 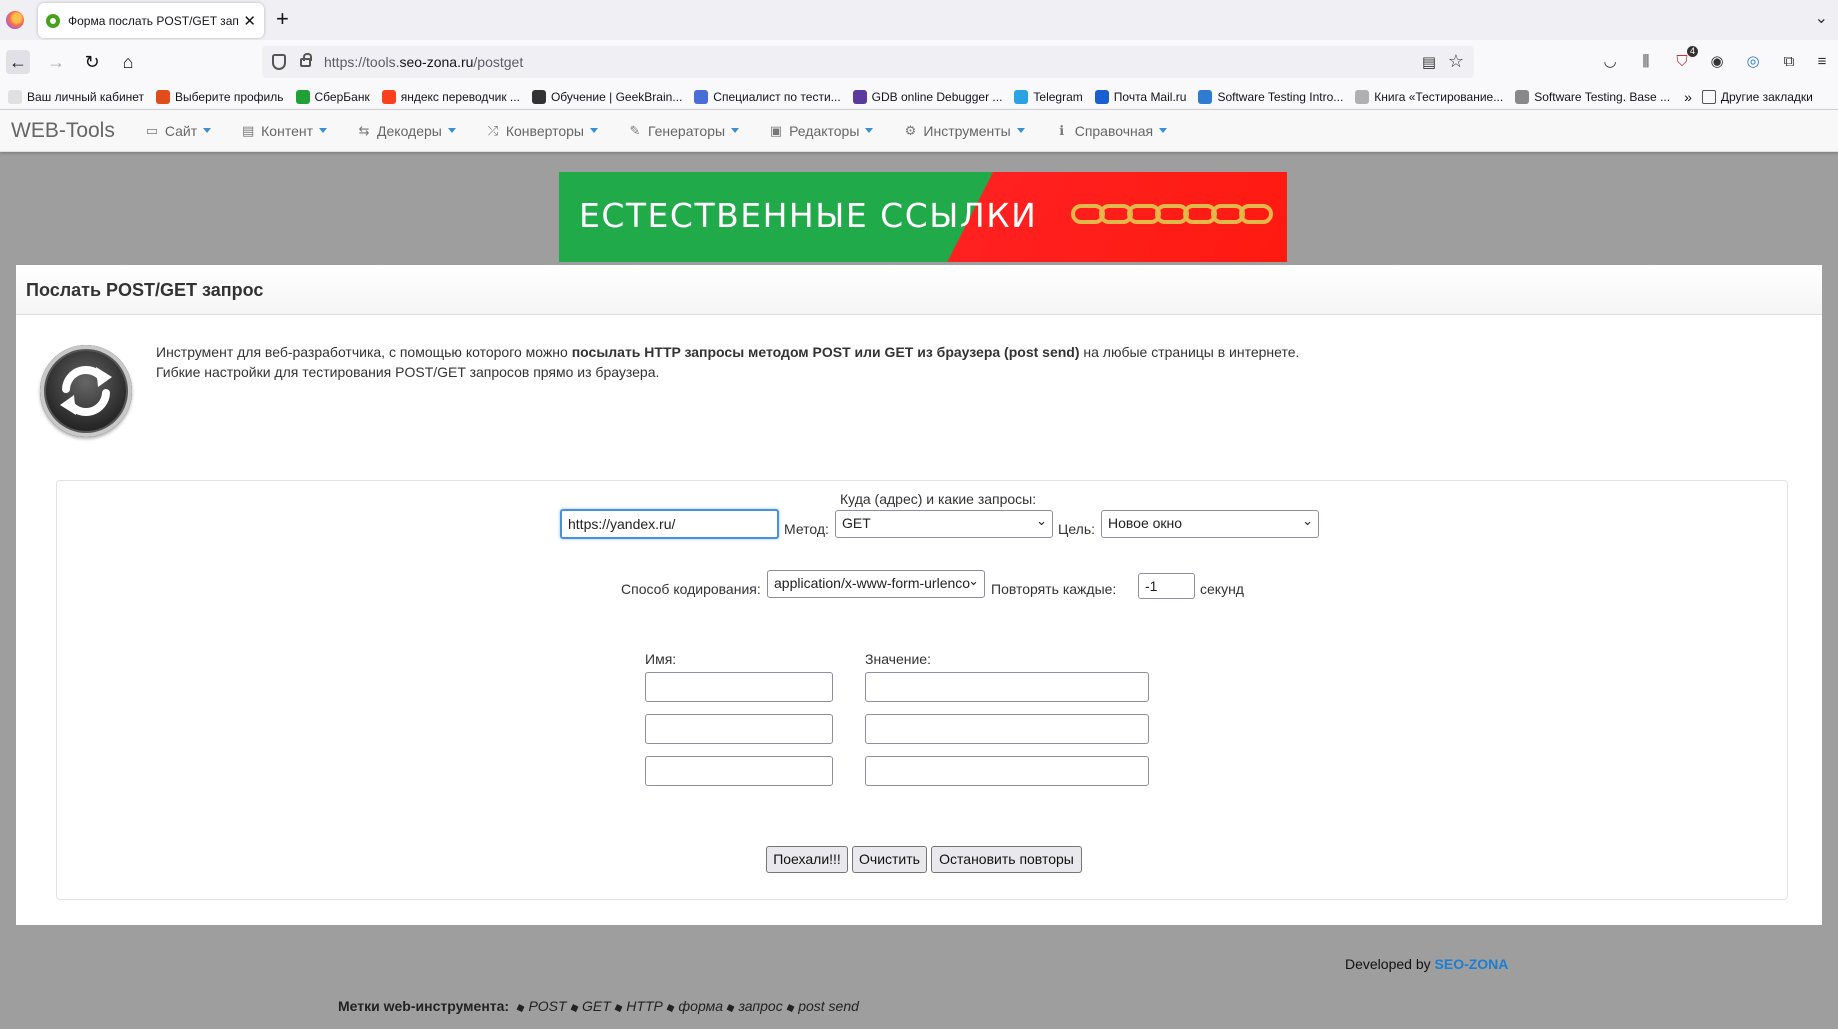 I want to click on target-select: Новое окно ⌄, so click(x=1210, y=524).